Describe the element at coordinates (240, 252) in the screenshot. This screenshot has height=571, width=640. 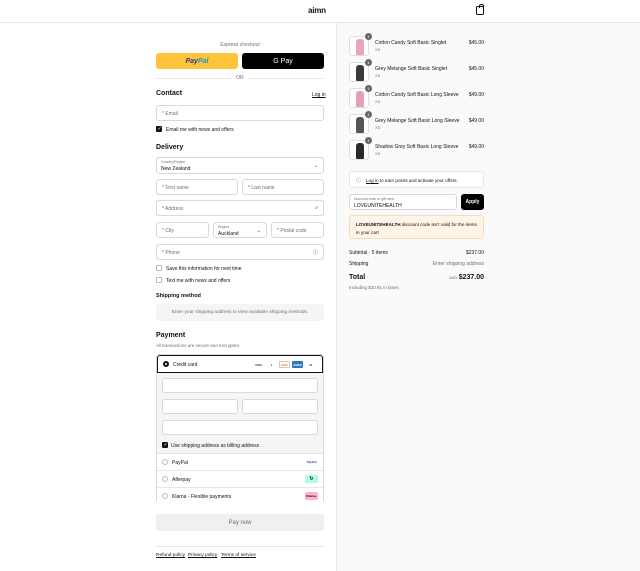
I see `phone-field: * Phone ⓘ` at that location.